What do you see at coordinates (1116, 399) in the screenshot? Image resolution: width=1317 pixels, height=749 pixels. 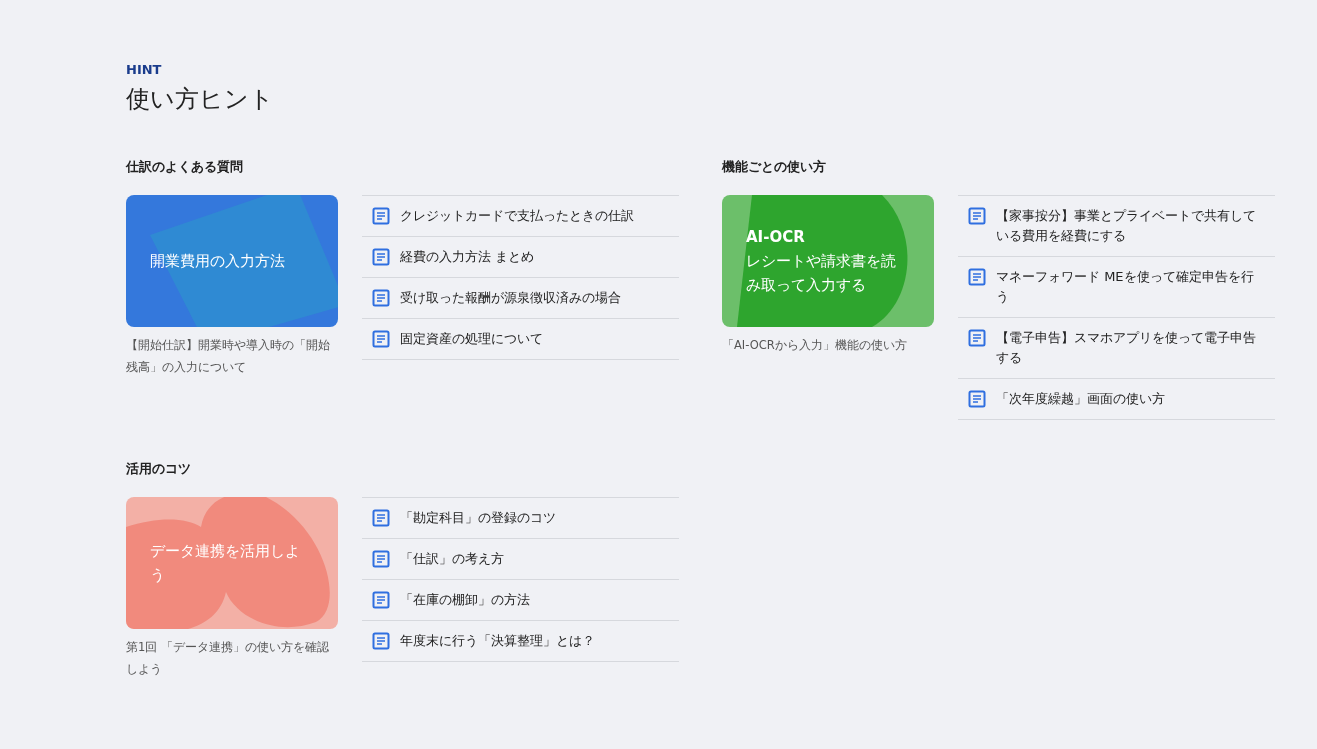 I see `article-link: 「次年度繰越」画面の使い方` at bounding box center [1116, 399].